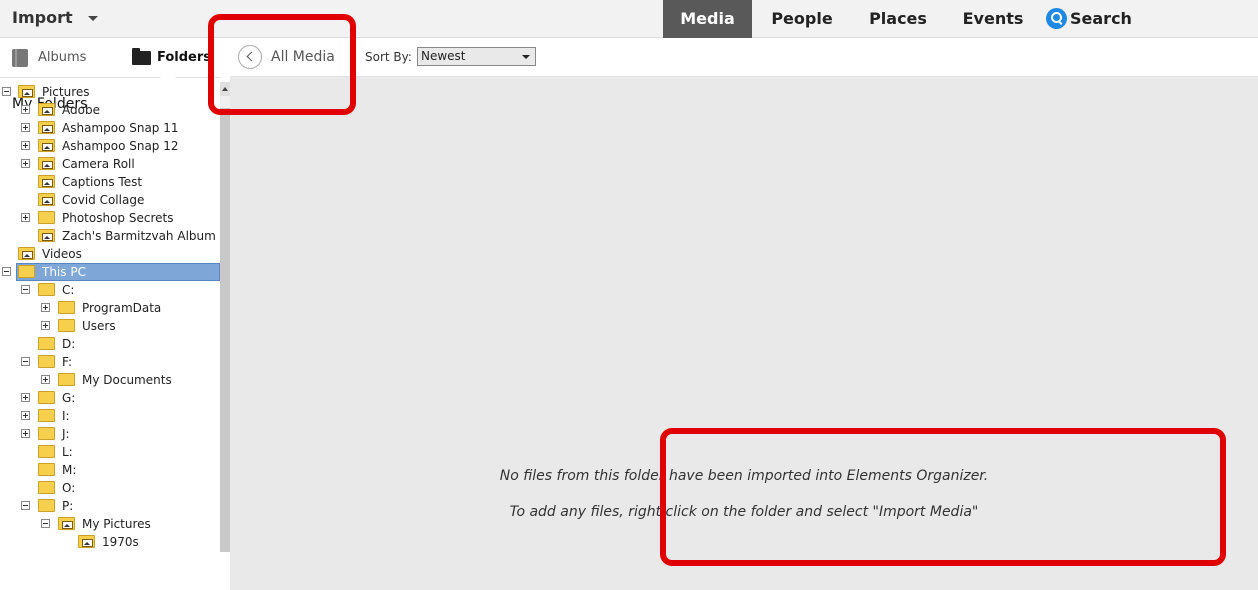 This screenshot has width=1258, height=590. What do you see at coordinates (110, 290) in the screenshot?
I see `tree-item: C:` at bounding box center [110, 290].